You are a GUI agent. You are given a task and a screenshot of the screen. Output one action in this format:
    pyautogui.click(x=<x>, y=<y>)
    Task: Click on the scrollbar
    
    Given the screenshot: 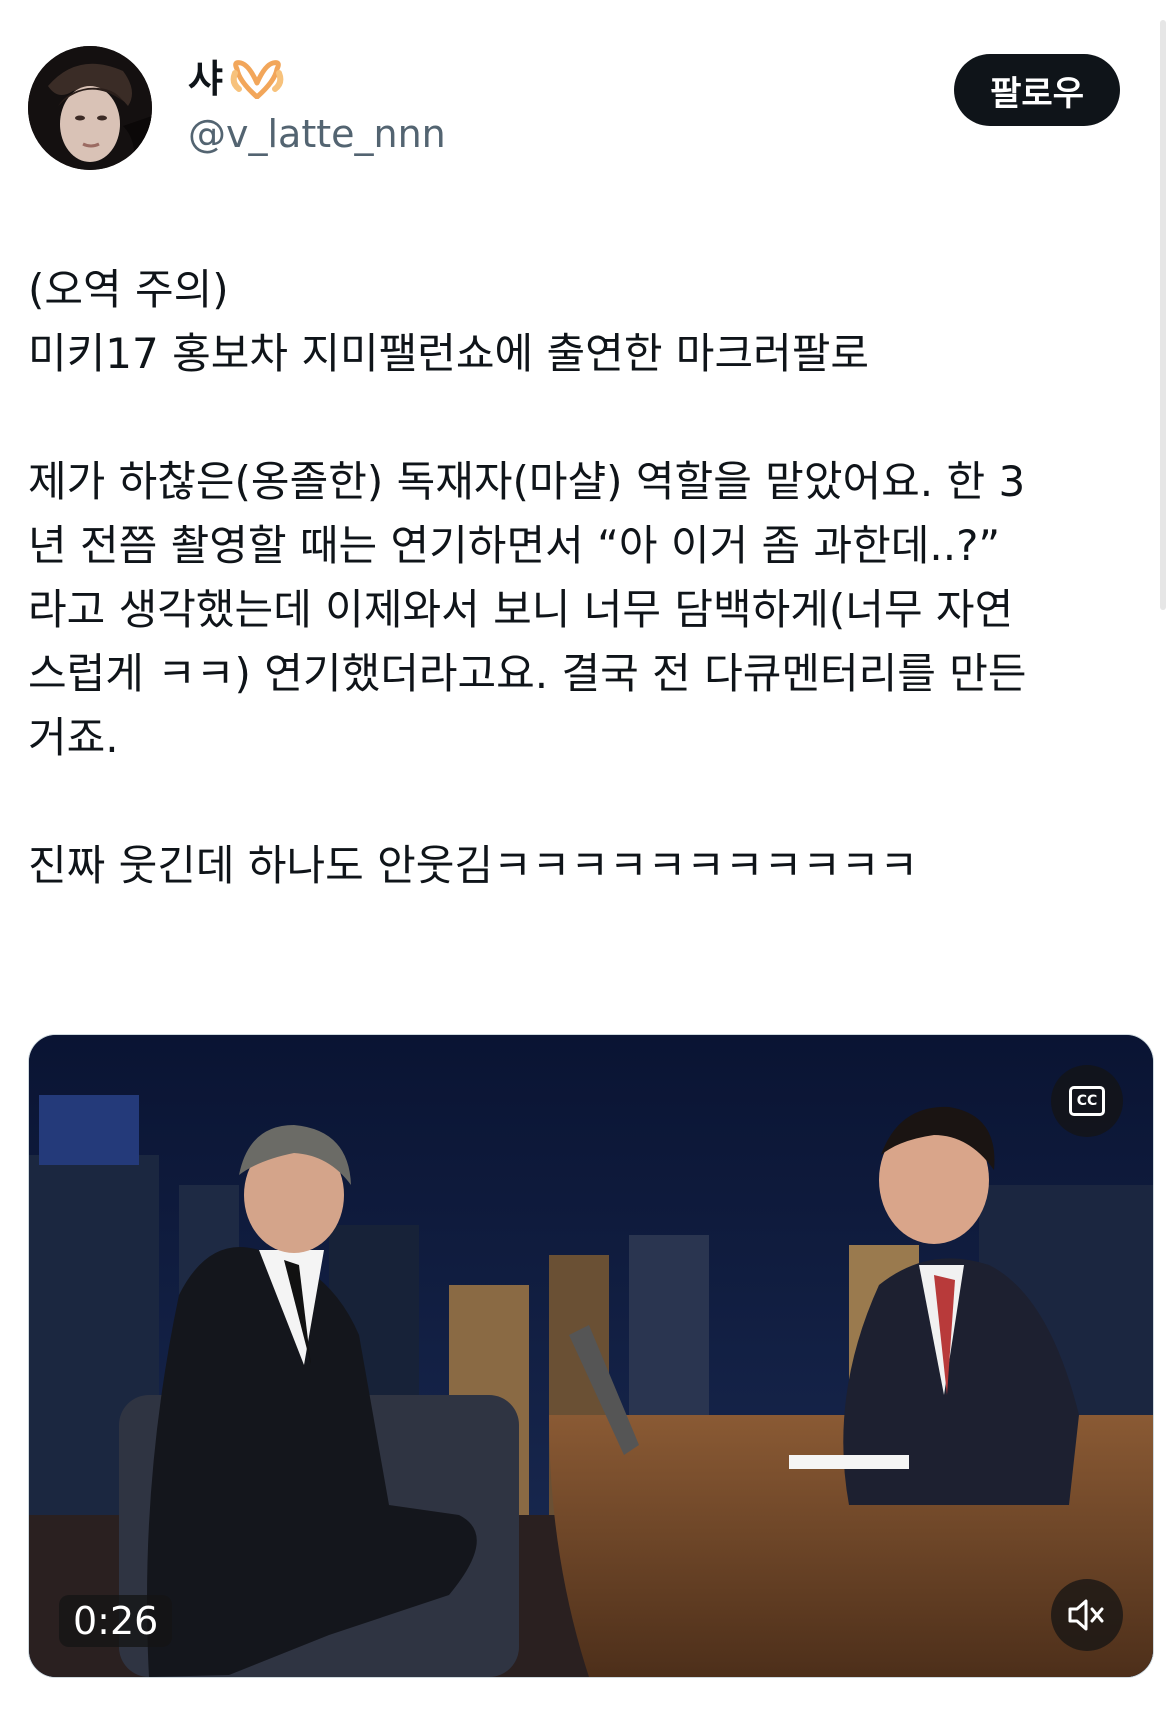 What is the action you would take?
    pyautogui.click(x=1163, y=315)
    